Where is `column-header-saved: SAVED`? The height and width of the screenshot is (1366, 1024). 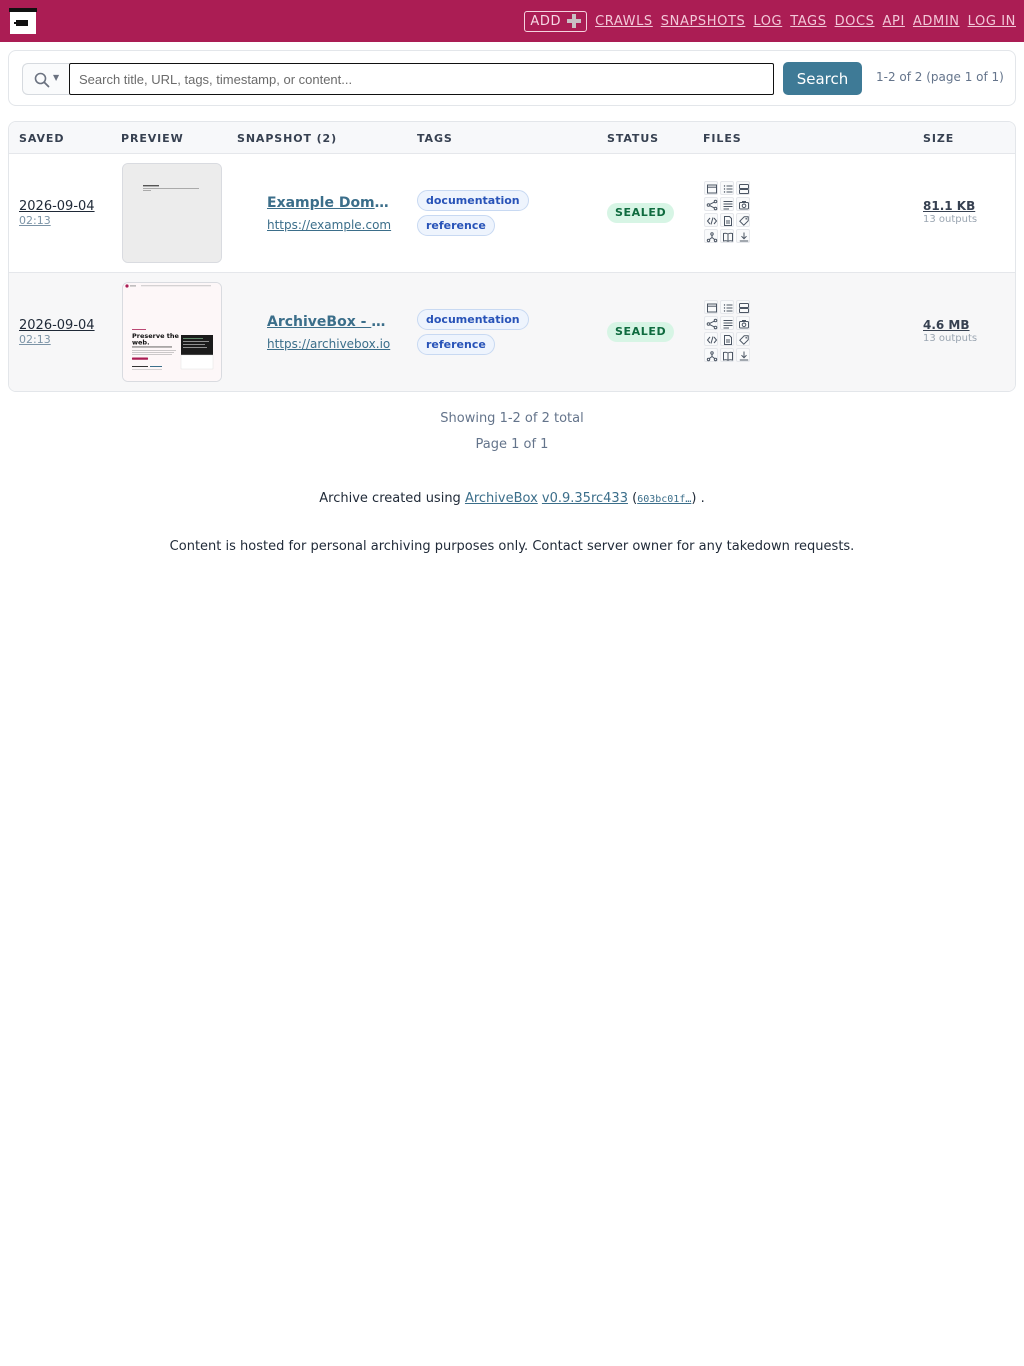
column-header-saved: SAVED is located at coordinates (41, 138).